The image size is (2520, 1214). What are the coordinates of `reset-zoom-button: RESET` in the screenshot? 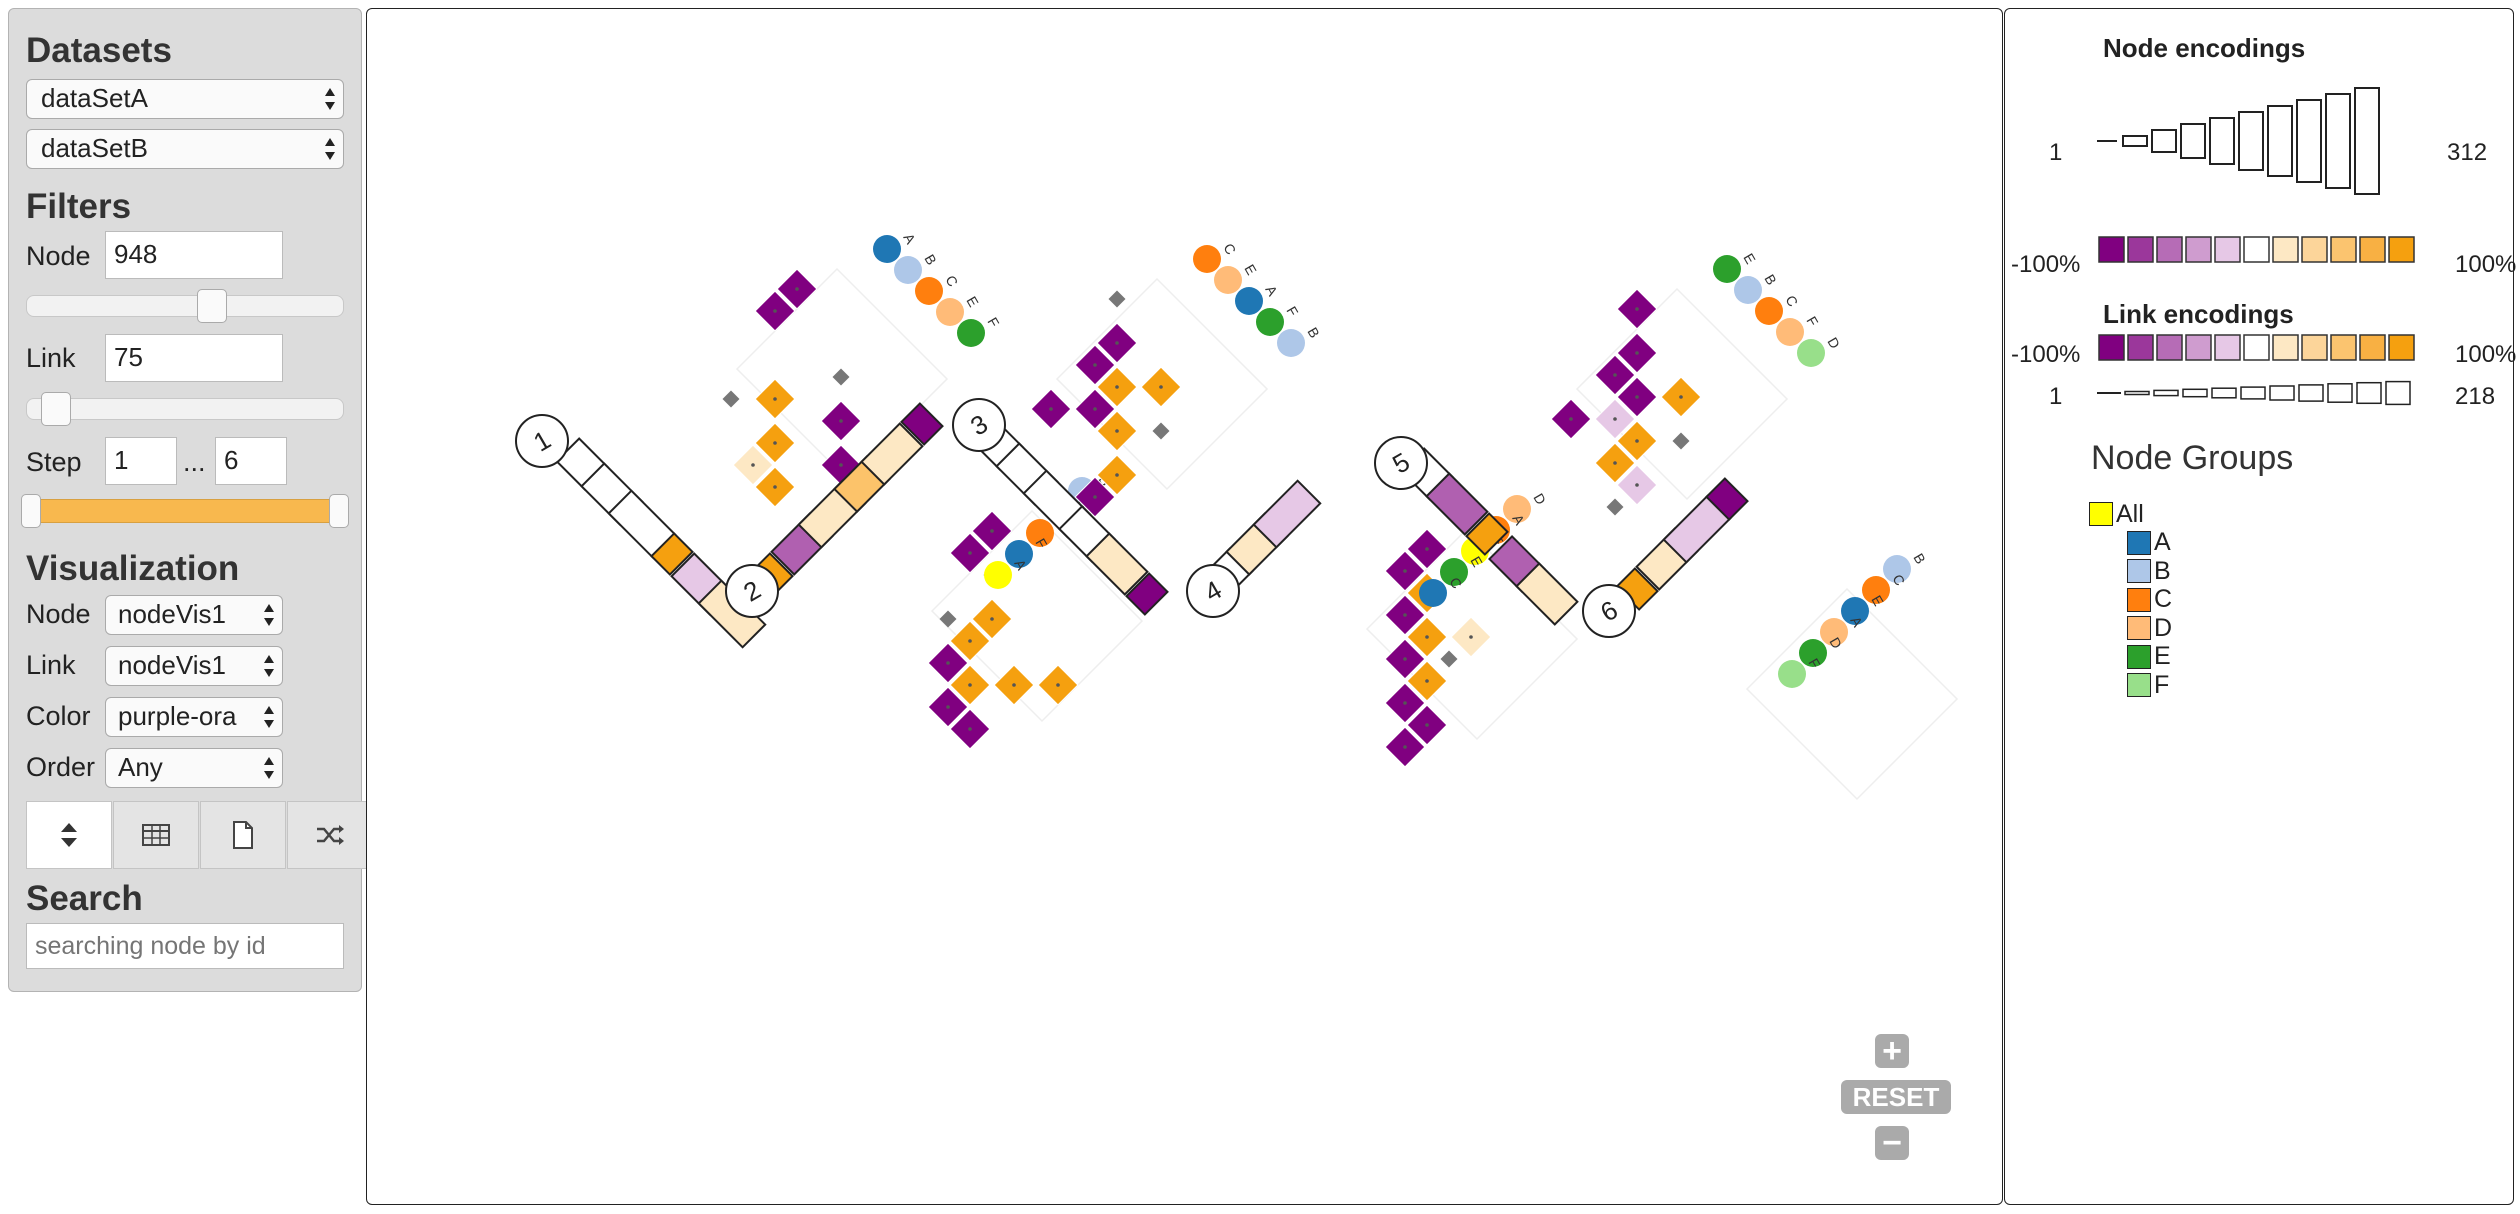 It's located at (1896, 1097).